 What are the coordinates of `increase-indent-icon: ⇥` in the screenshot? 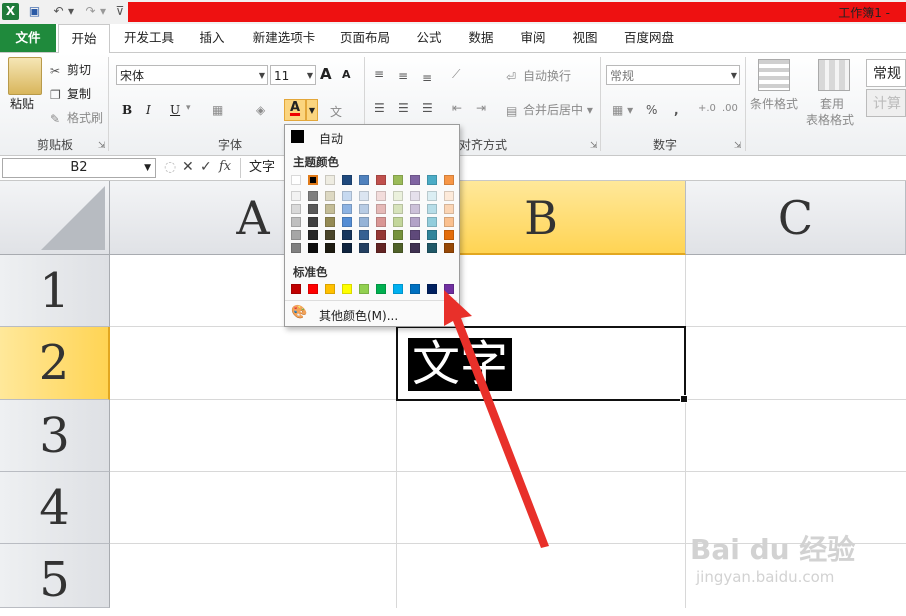 It's located at (481, 108).